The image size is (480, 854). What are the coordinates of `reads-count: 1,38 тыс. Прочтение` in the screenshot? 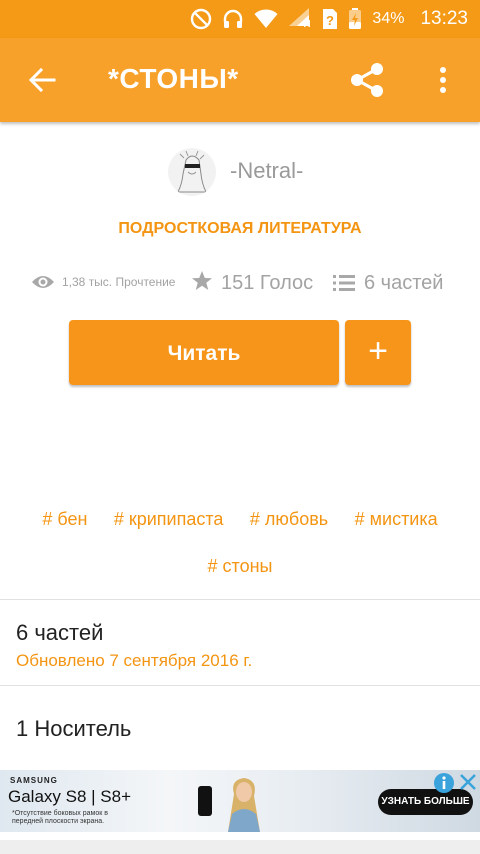 It's located at (119, 282).